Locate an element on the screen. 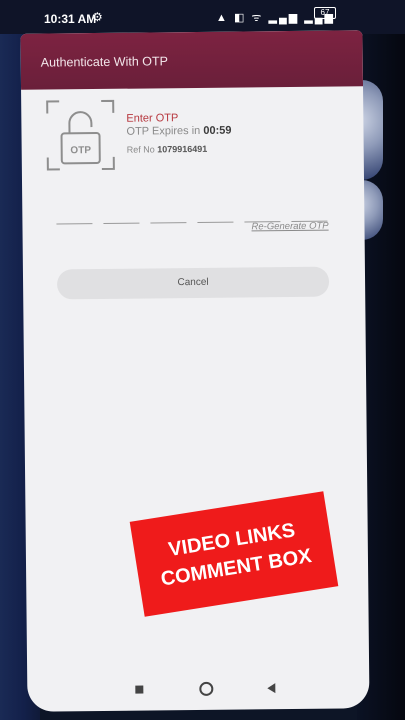 This screenshot has width=405, height=720. lock-label: OTP is located at coordinates (80, 150).